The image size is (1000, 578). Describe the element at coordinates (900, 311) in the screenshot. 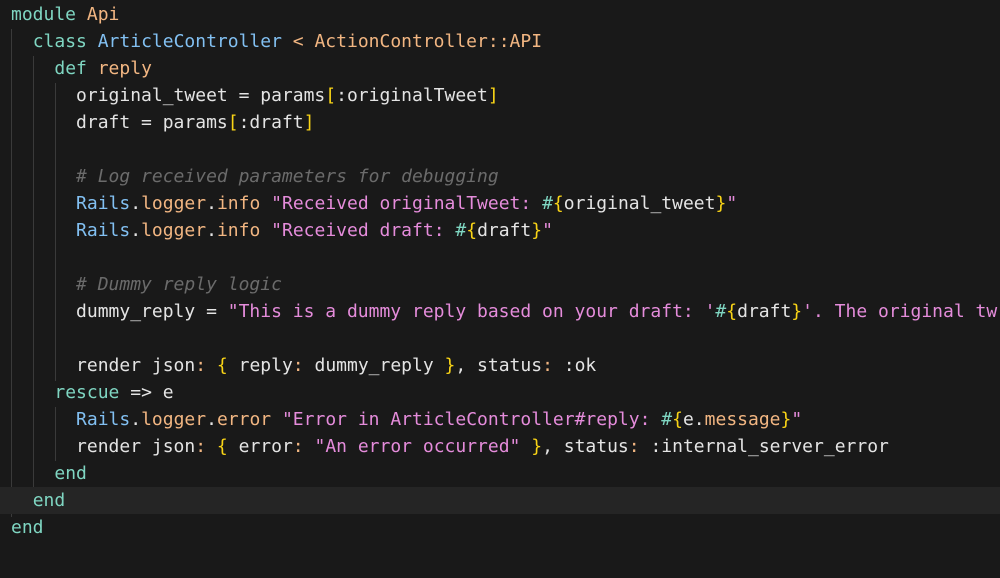

I see `code-token: '. The original tw` at that location.